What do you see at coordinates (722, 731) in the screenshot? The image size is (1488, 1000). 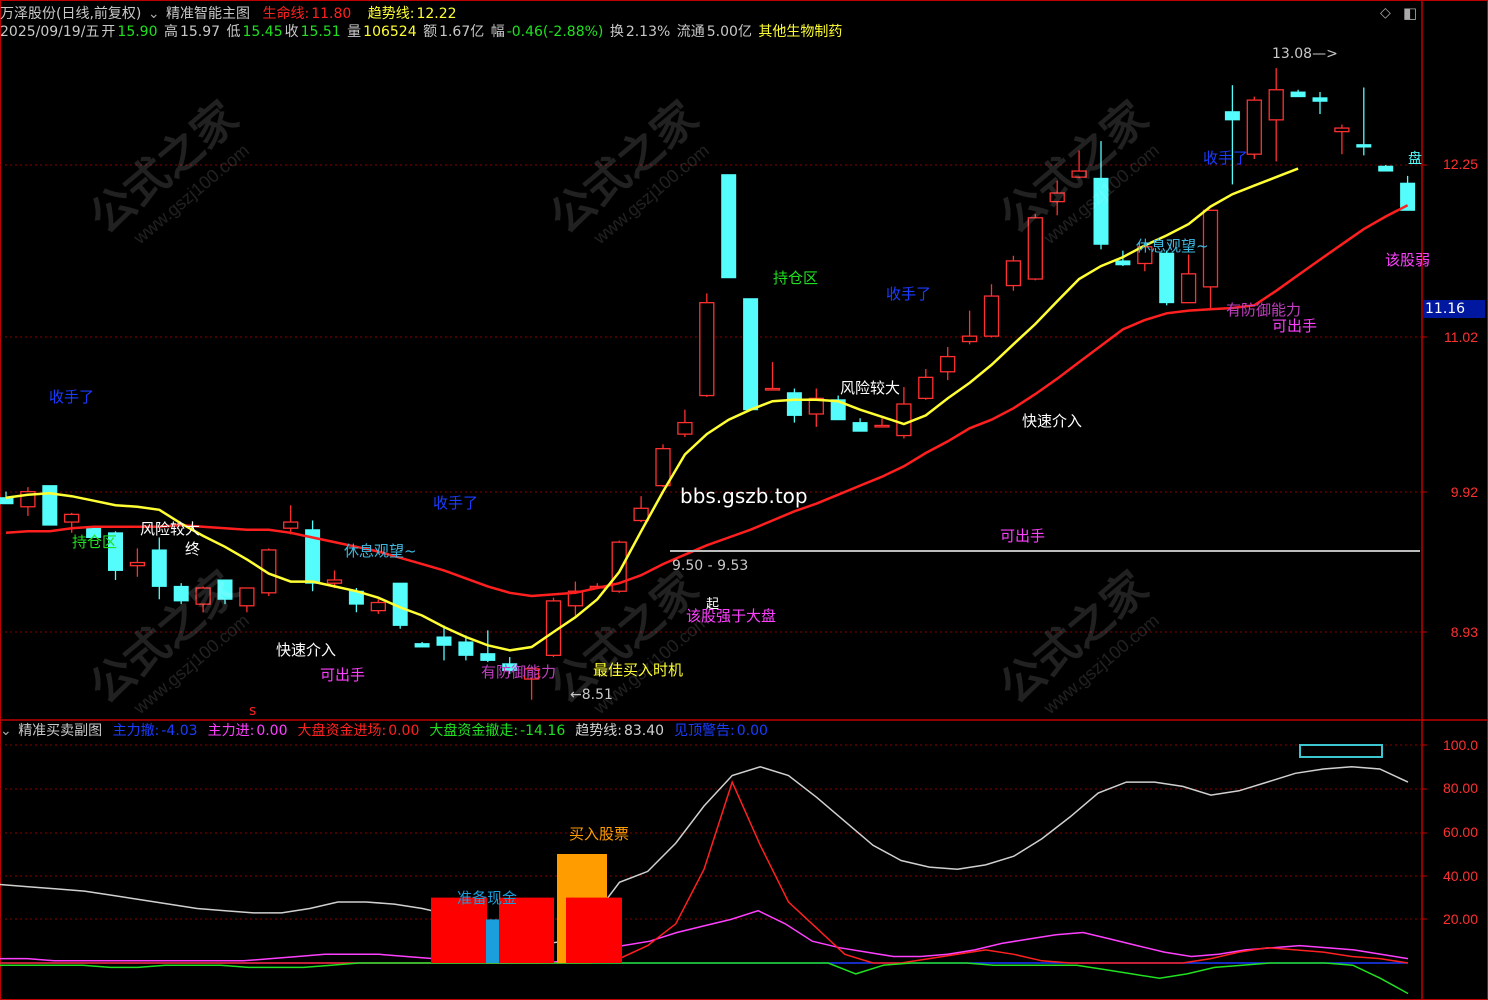 I see `sub-indicator-item: 见顶警告: 0.00` at bounding box center [722, 731].